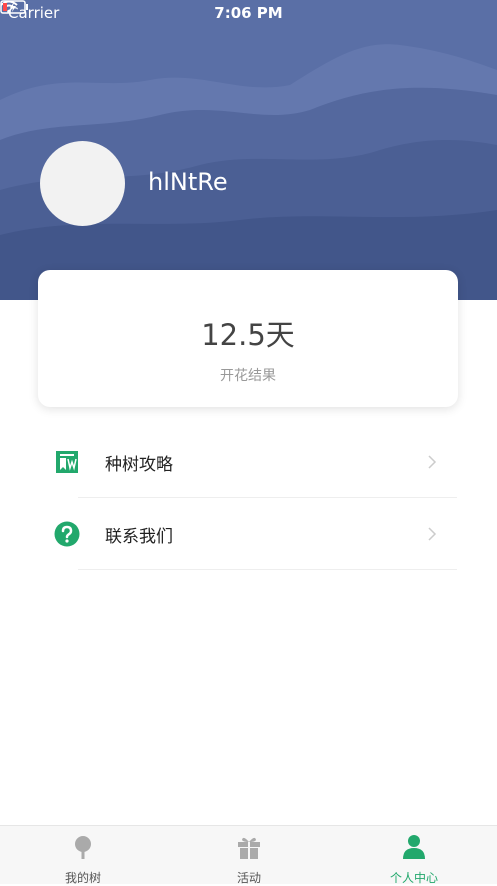 Image resolution: width=497 pixels, height=886 pixels. I want to click on bloom-stats-card: 12.5天 开花结果, so click(248, 338).